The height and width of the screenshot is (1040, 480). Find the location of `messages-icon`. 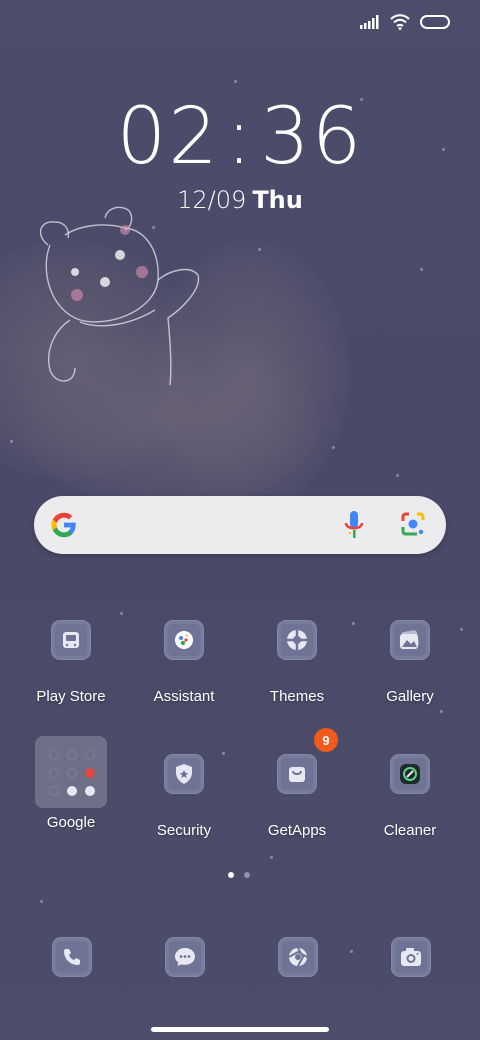

messages-icon is located at coordinates (185, 957).